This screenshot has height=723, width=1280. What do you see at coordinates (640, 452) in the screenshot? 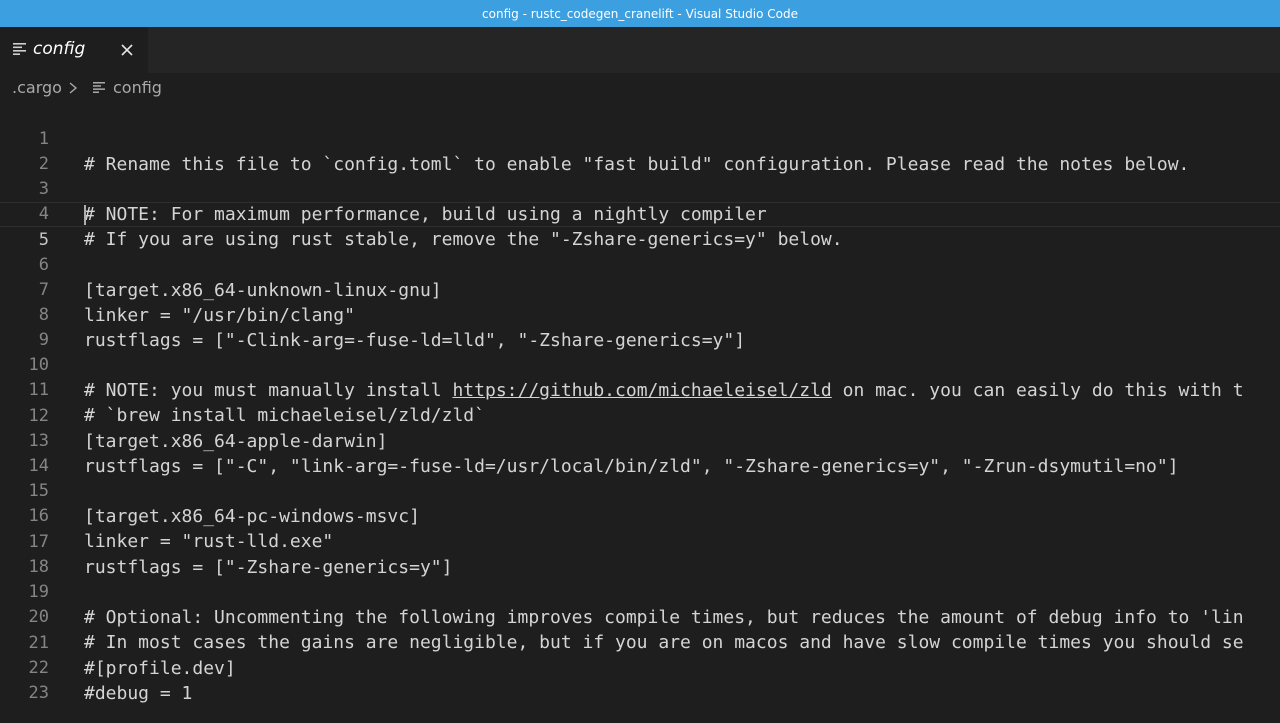
I see `code-line: 14` at bounding box center [640, 452].